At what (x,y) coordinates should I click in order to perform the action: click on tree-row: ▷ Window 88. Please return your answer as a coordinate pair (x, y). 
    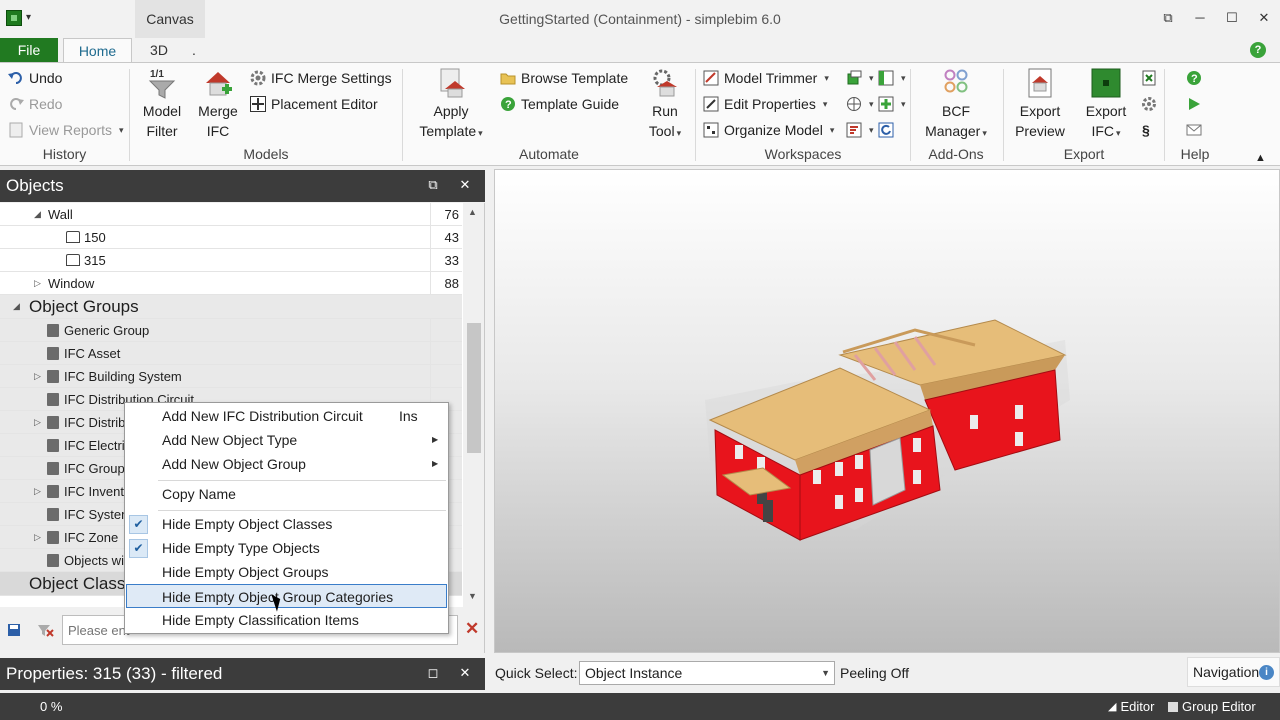
    Looking at the image, I should click on (231, 283).